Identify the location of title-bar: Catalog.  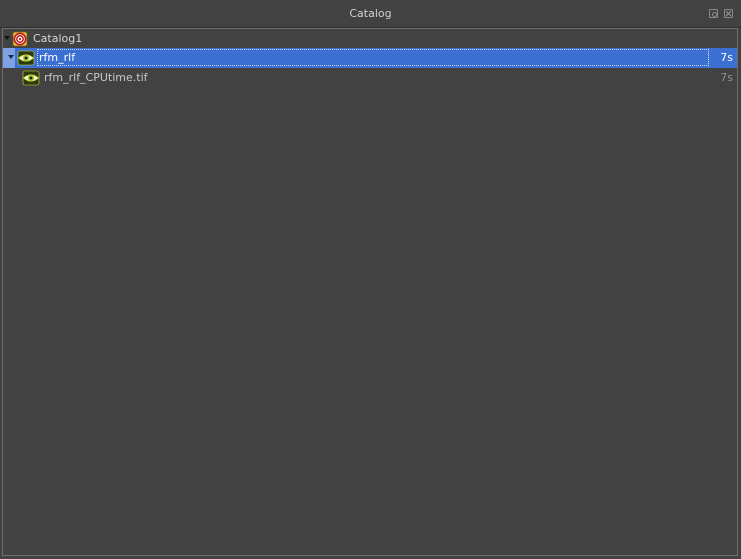
(370, 14).